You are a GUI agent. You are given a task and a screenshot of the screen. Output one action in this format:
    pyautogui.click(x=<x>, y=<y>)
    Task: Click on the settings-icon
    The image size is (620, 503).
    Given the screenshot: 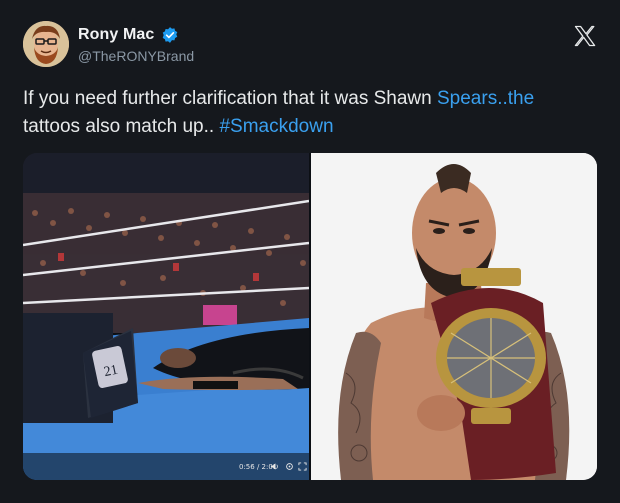 What is the action you would take?
    pyautogui.click(x=289, y=466)
    